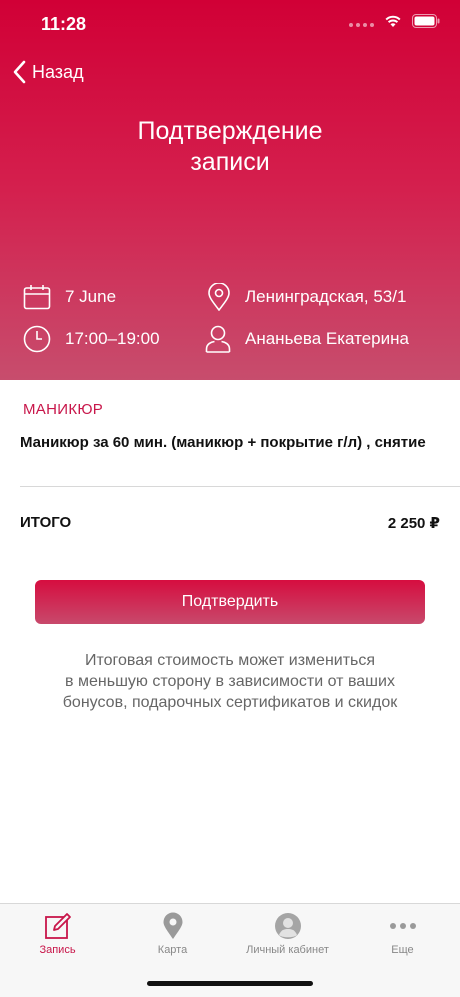 The height and width of the screenshot is (997, 460). What do you see at coordinates (57, 926) in the screenshot?
I see `edit-icon` at bounding box center [57, 926].